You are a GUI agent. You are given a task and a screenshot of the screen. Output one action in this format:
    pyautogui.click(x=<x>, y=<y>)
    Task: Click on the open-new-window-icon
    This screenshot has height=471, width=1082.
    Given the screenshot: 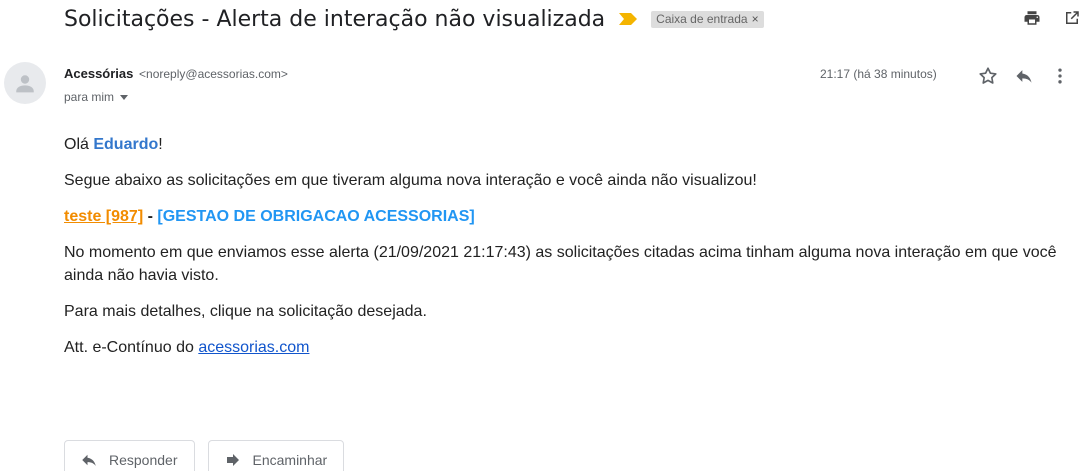 What is the action you would take?
    pyautogui.click(x=1072, y=18)
    